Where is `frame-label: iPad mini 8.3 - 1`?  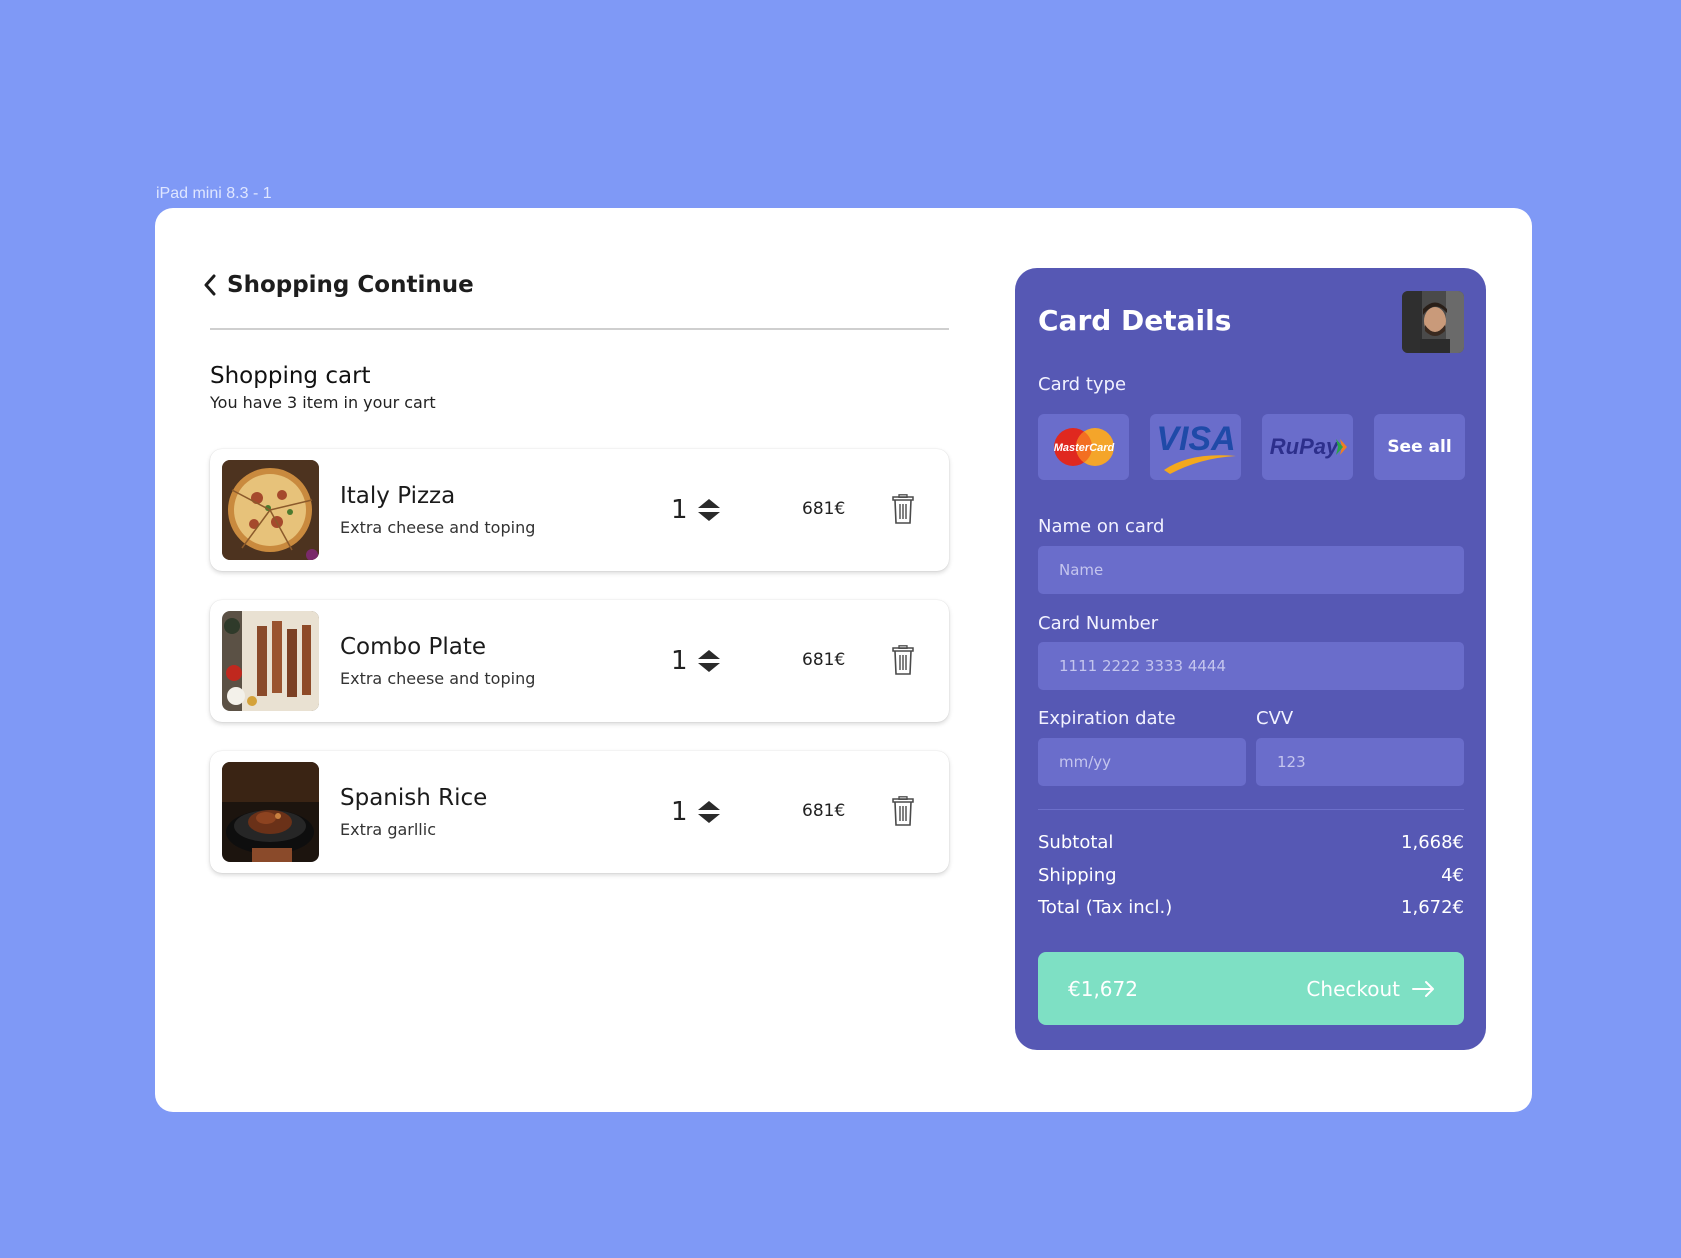 frame-label: iPad mini 8.3 - 1 is located at coordinates (214, 193).